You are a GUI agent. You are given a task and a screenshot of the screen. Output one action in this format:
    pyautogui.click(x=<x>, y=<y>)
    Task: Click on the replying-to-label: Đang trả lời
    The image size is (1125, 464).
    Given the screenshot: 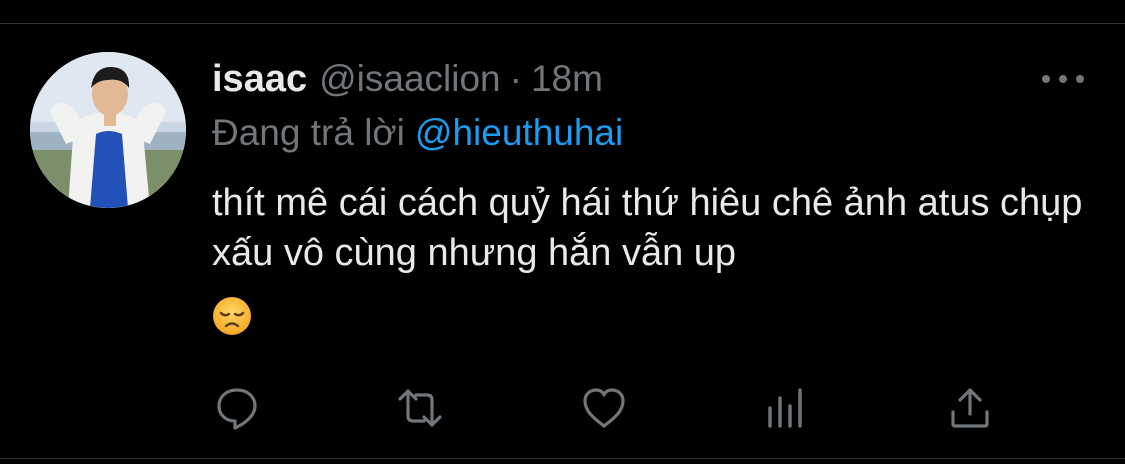 What is the action you would take?
    pyautogui.click(x=308, y=132)
    